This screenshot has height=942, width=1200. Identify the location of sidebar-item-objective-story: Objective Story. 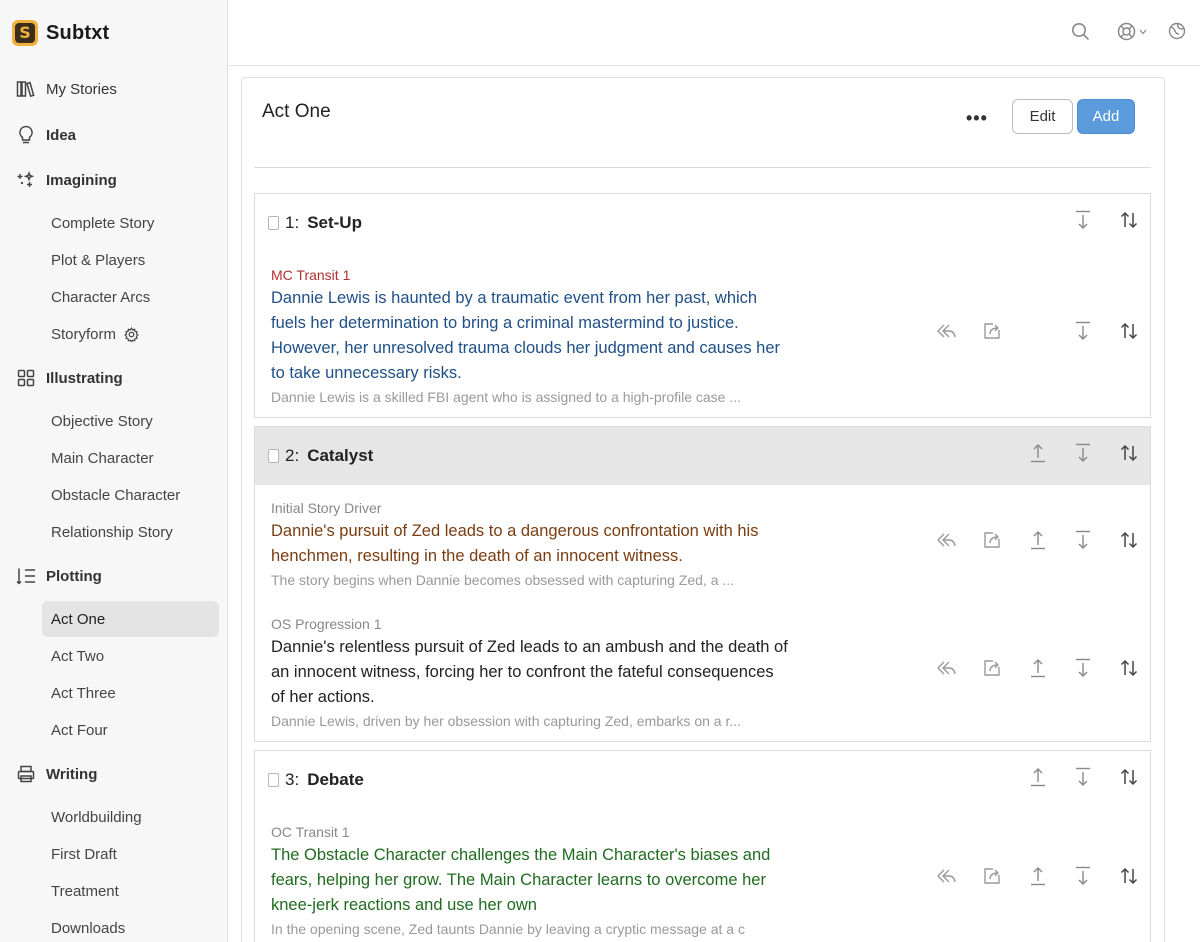
(130, 421).